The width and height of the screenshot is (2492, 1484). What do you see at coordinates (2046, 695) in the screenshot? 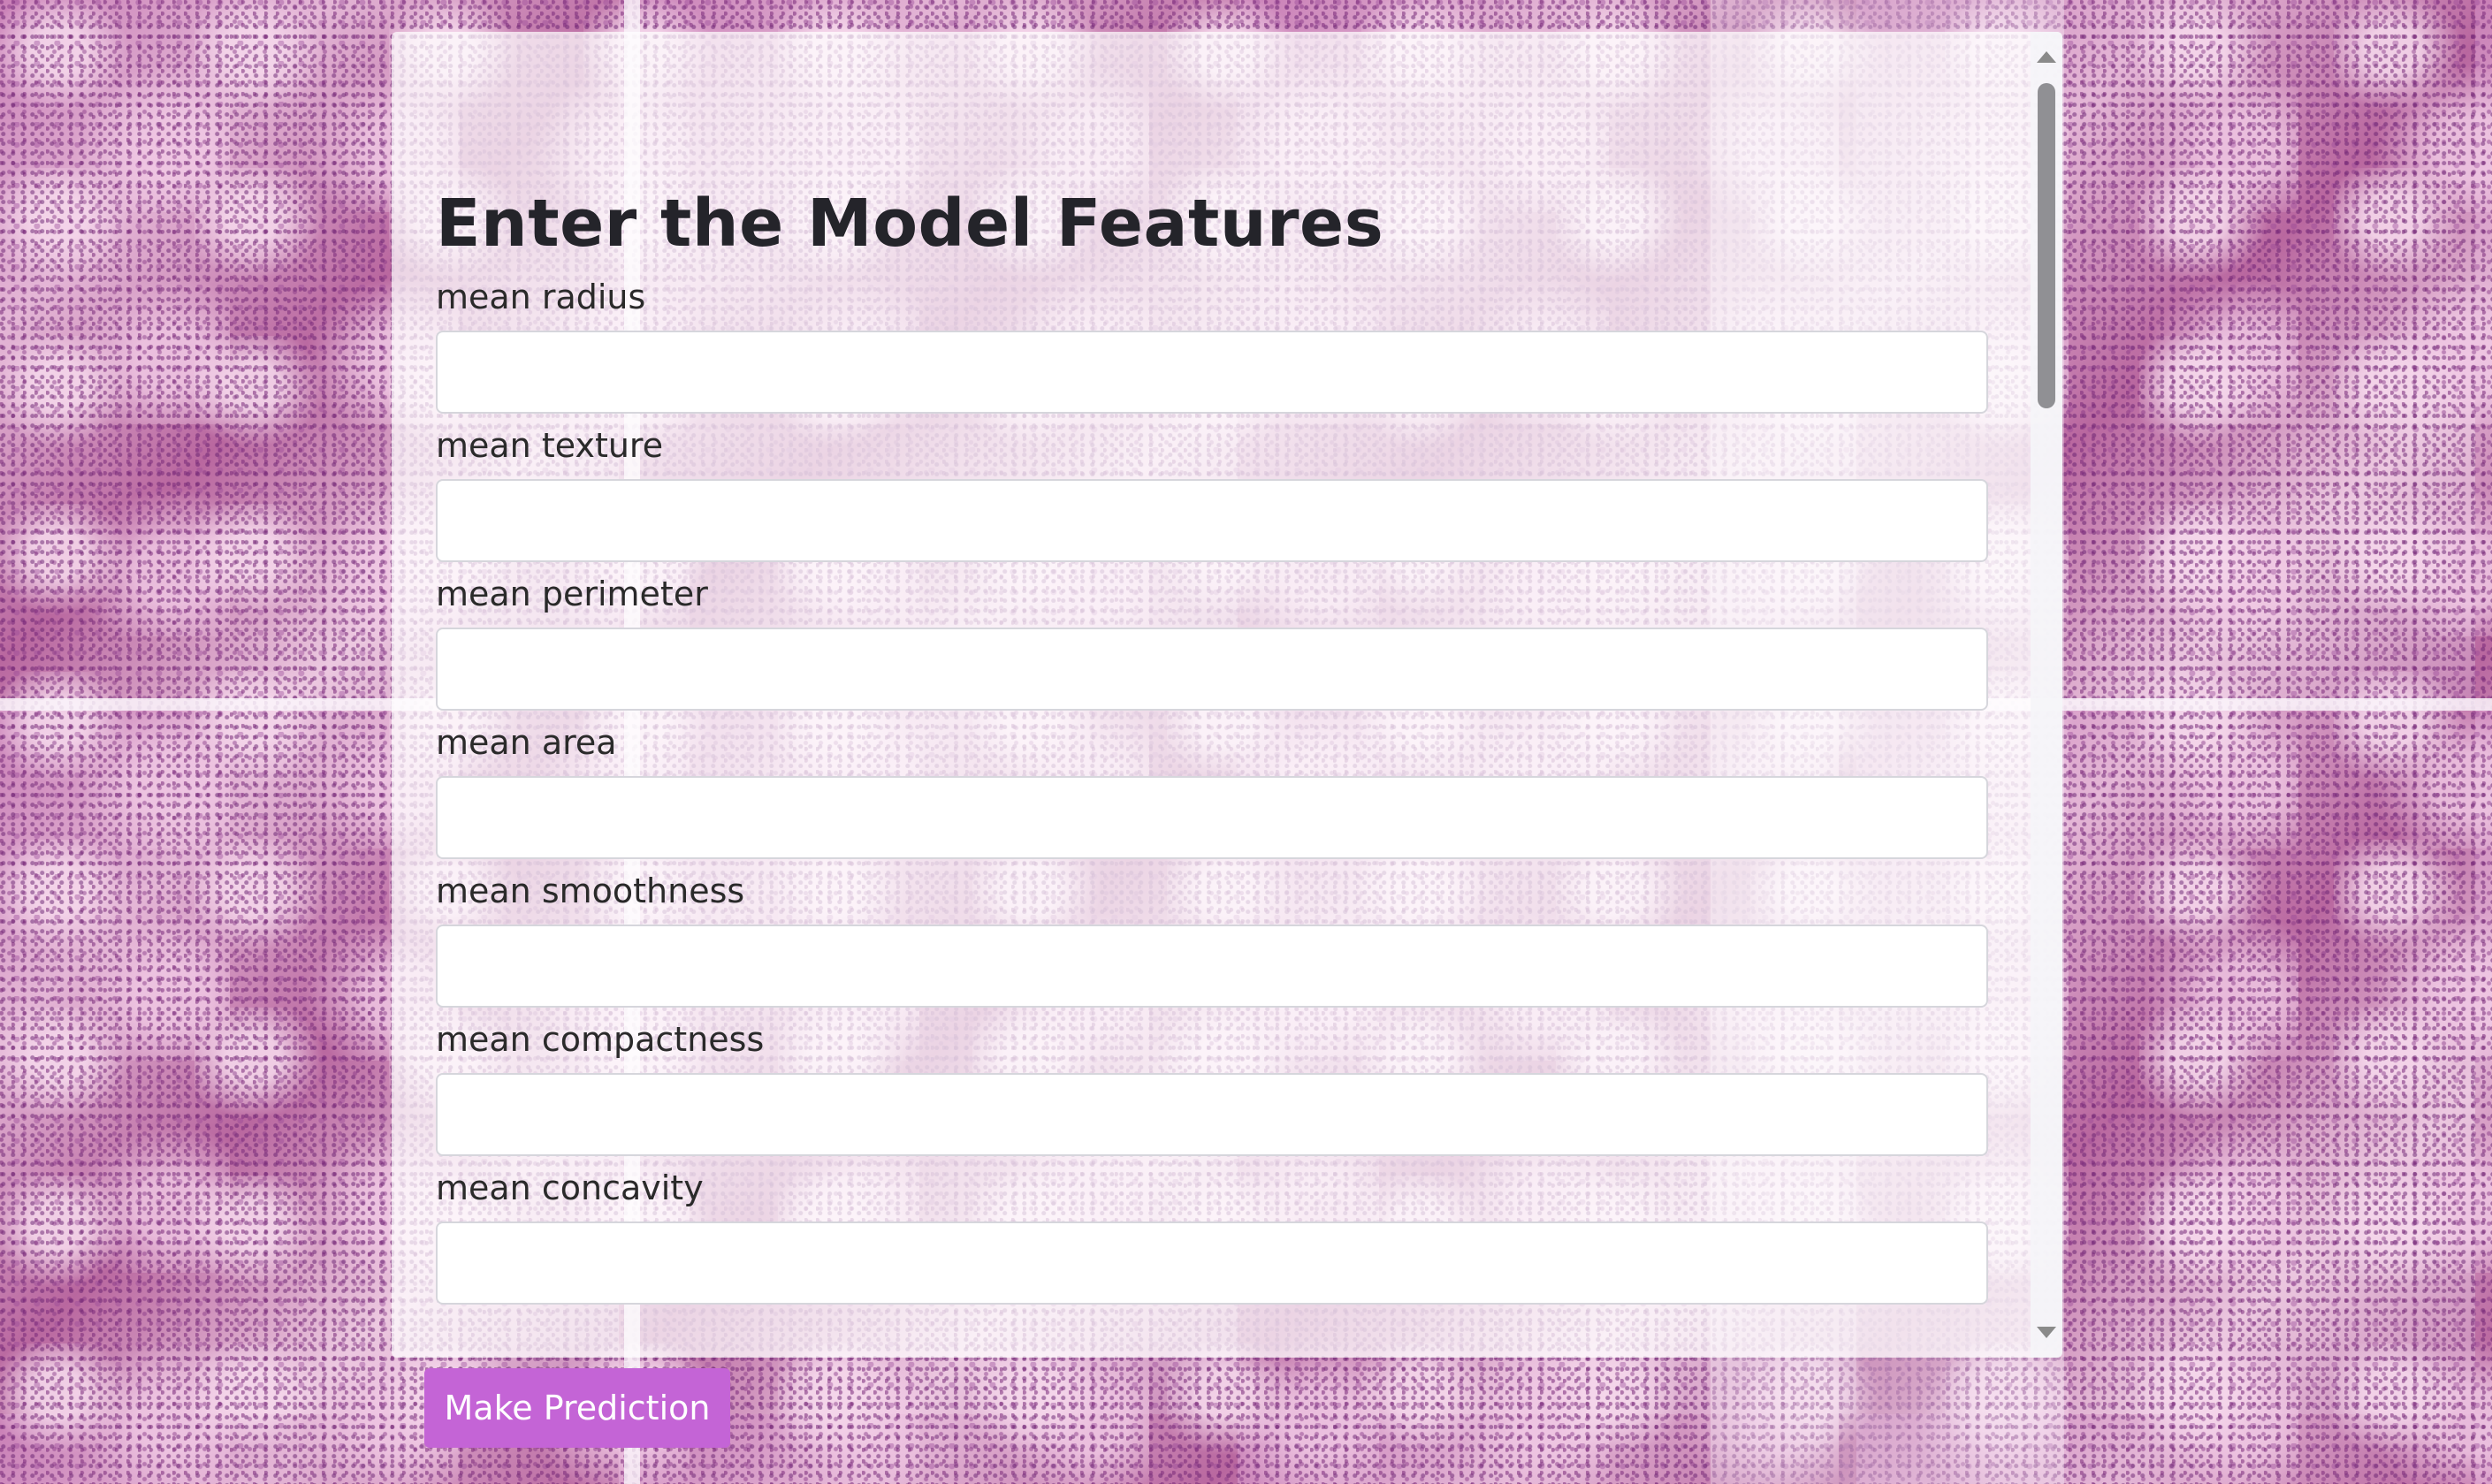
I see `form-scrollbar` at bounding box center [2046, 695].